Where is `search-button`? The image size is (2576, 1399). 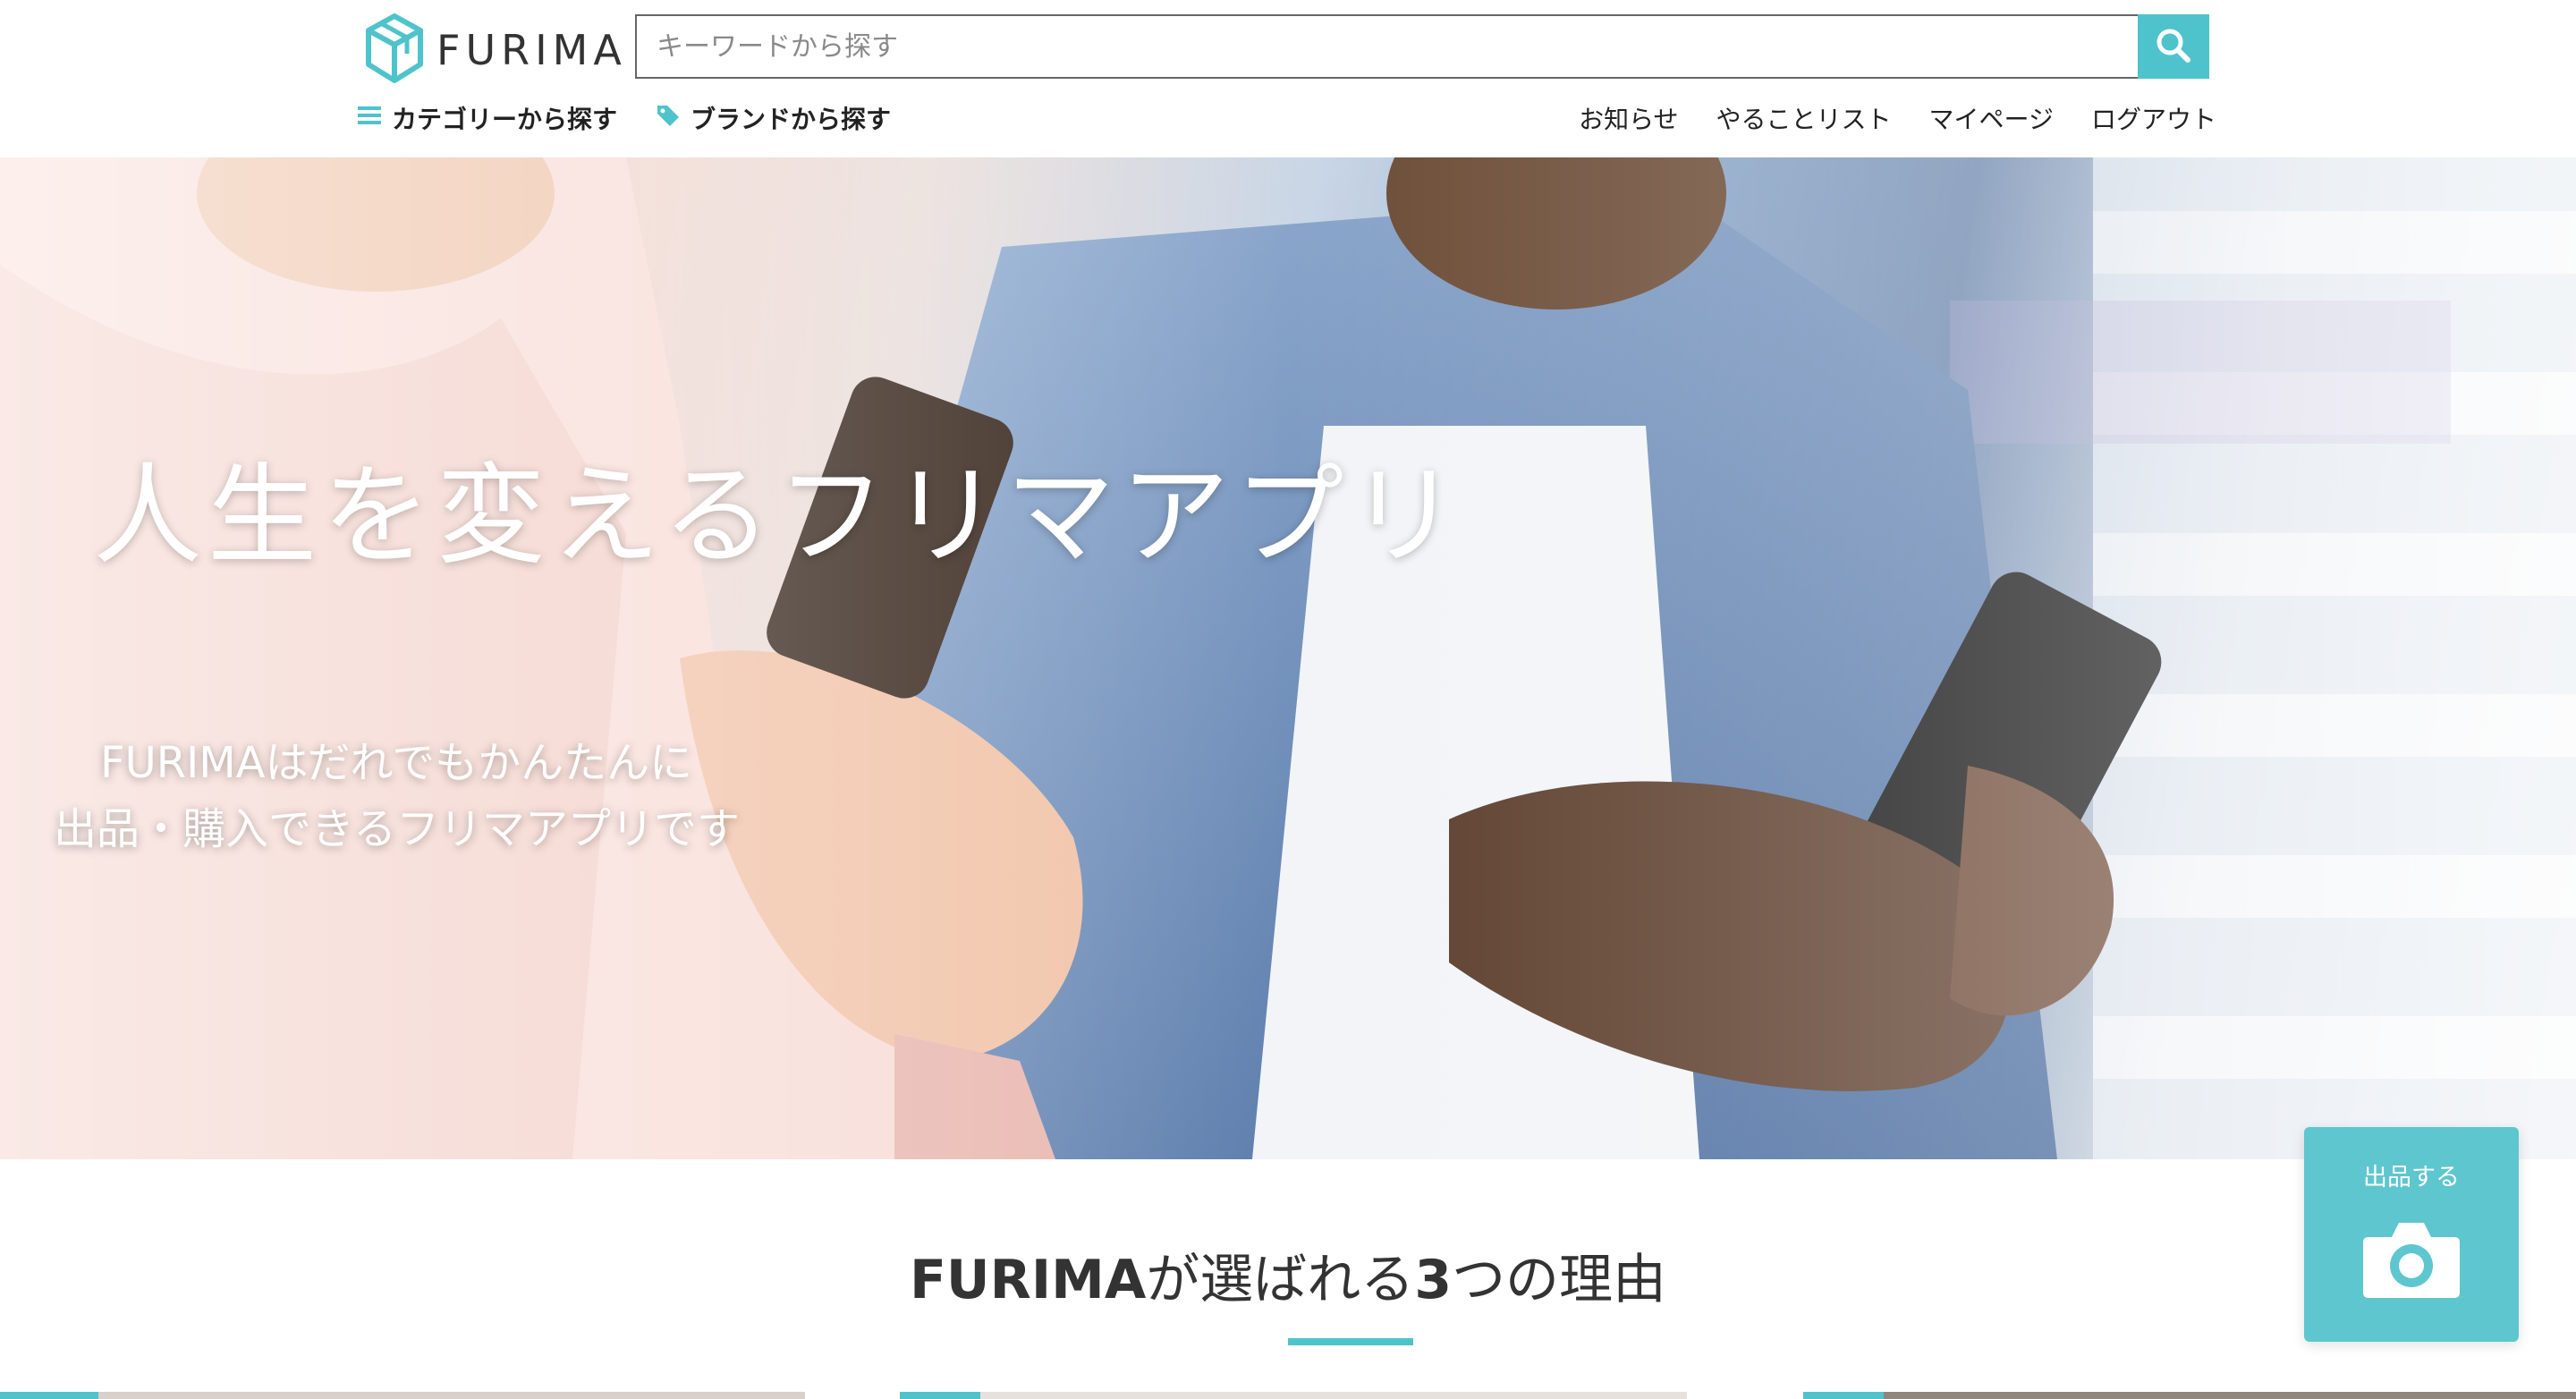 search-button is located at coordinates (2173, 46).